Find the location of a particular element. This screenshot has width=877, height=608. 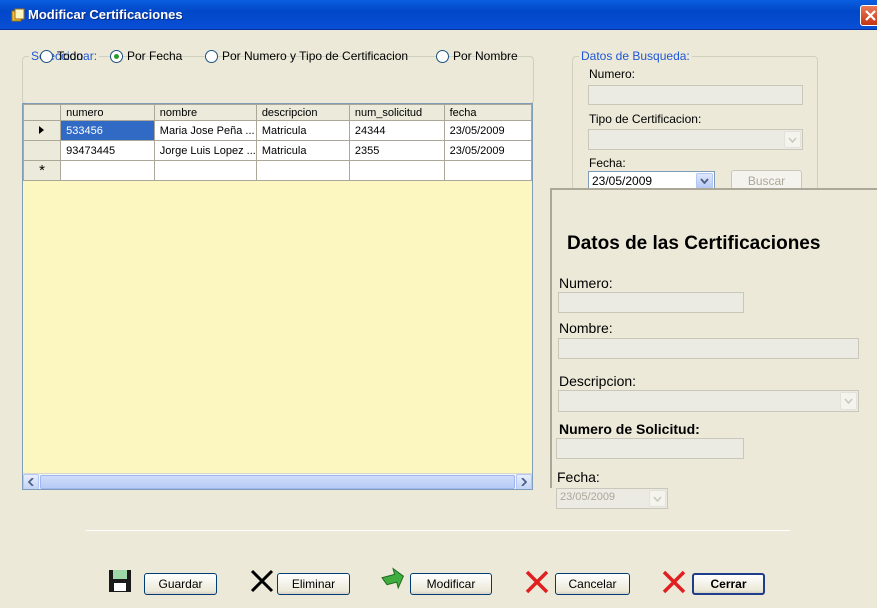

detalle-numero-label: Numero: is located at coordinates (586, 283).